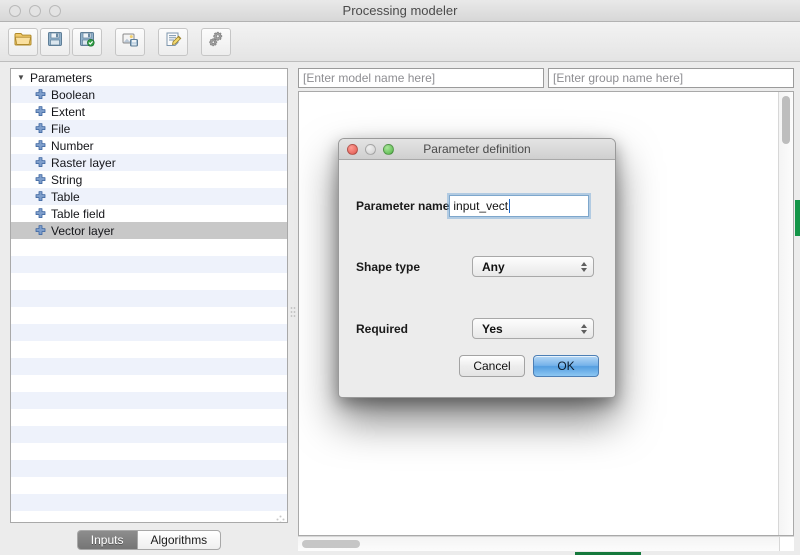 The image size is (800, 555). I want to click on splitter-grip-icon, so click(293, 311).